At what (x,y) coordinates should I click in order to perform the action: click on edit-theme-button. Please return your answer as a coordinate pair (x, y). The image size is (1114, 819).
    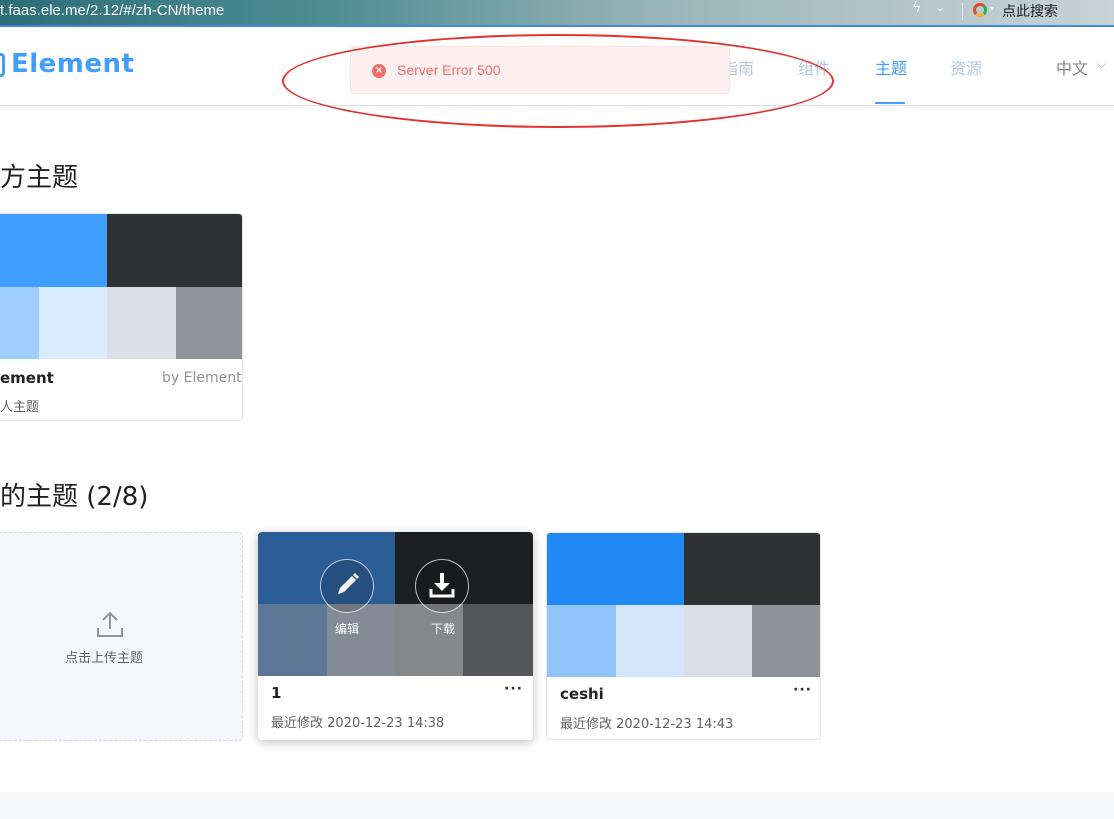
    Looking at the image, I should click on (347, 586).